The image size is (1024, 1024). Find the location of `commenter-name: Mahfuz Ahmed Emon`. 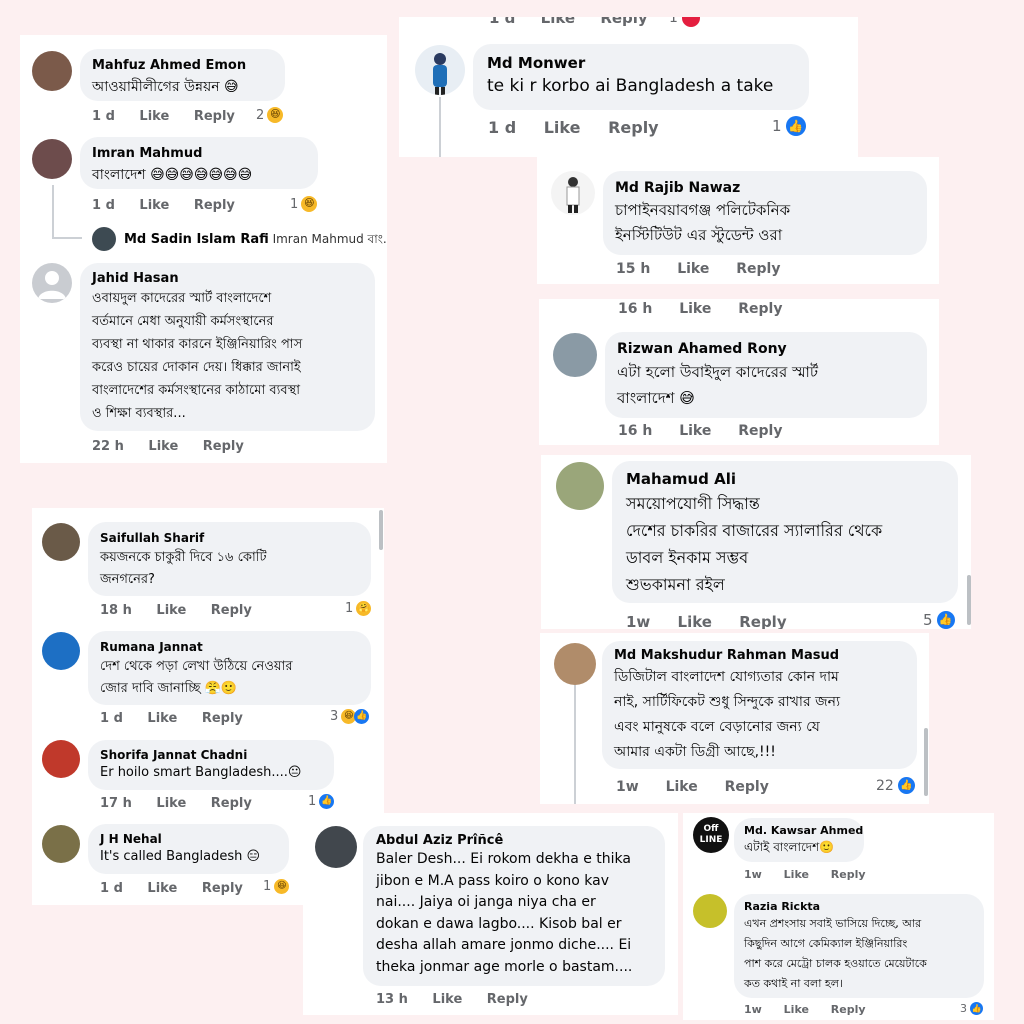

commenter-name: Mahfuz Ahmed Emon is located at coordinates (182, 65).